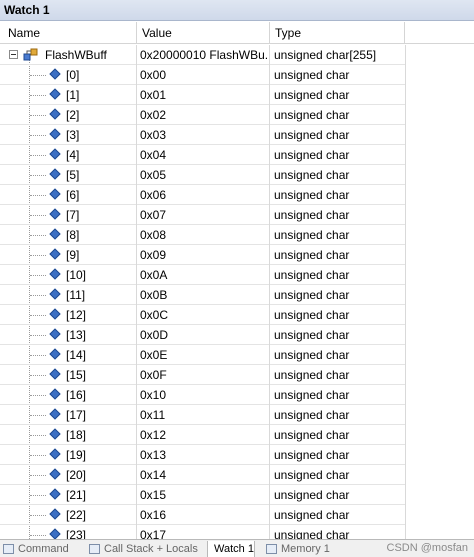 The height and width of the screenshot is (557, 474). What do you see at coordinates (76, 455) in the screenshot?
I see `element-index: [19]` at bounding box center [76, 455].